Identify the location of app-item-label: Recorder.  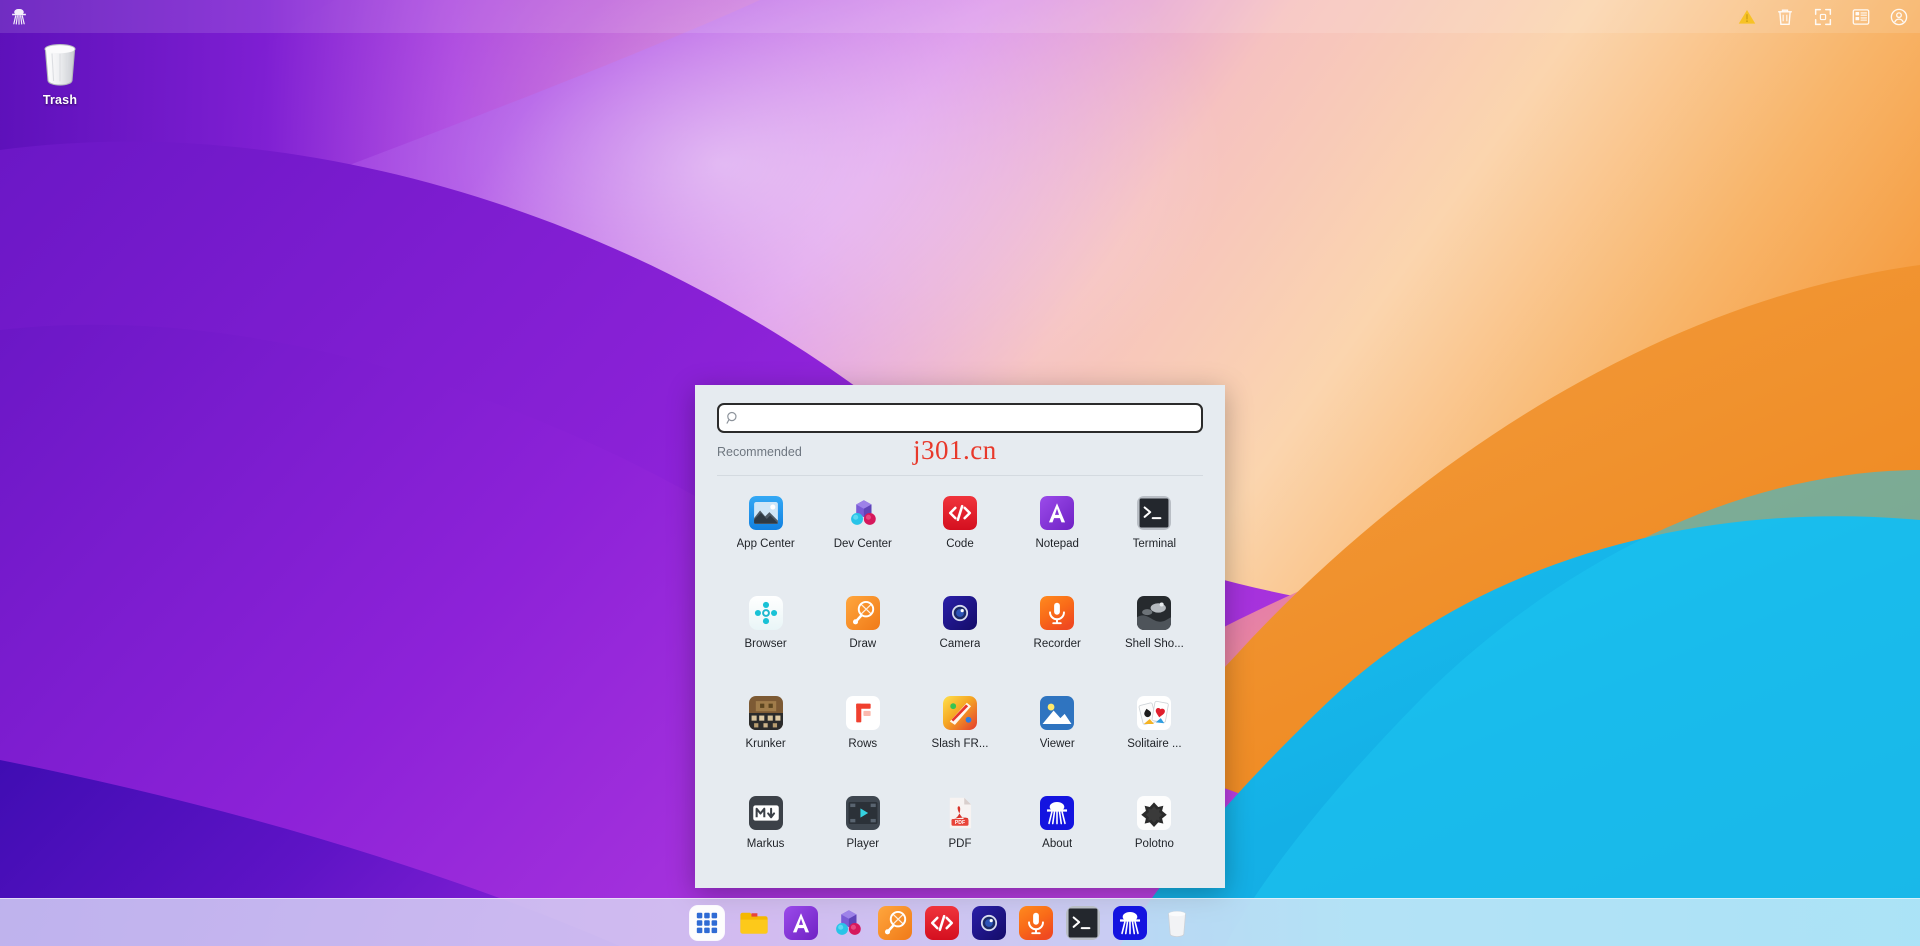
(1057, 644).